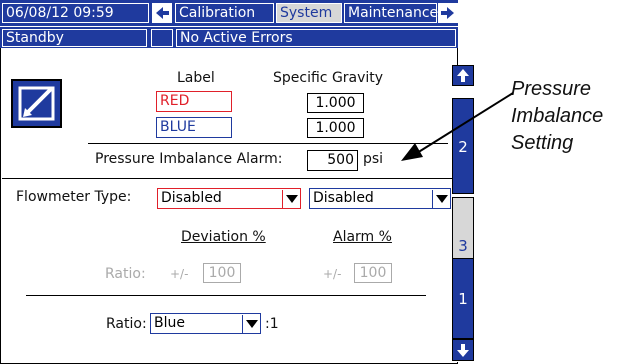 This screenshot has width=641, height=364. What do you see at coordinates (162, 38) in the screenshot?
I see `status-blank-cell` at bounding box center [162, 38].